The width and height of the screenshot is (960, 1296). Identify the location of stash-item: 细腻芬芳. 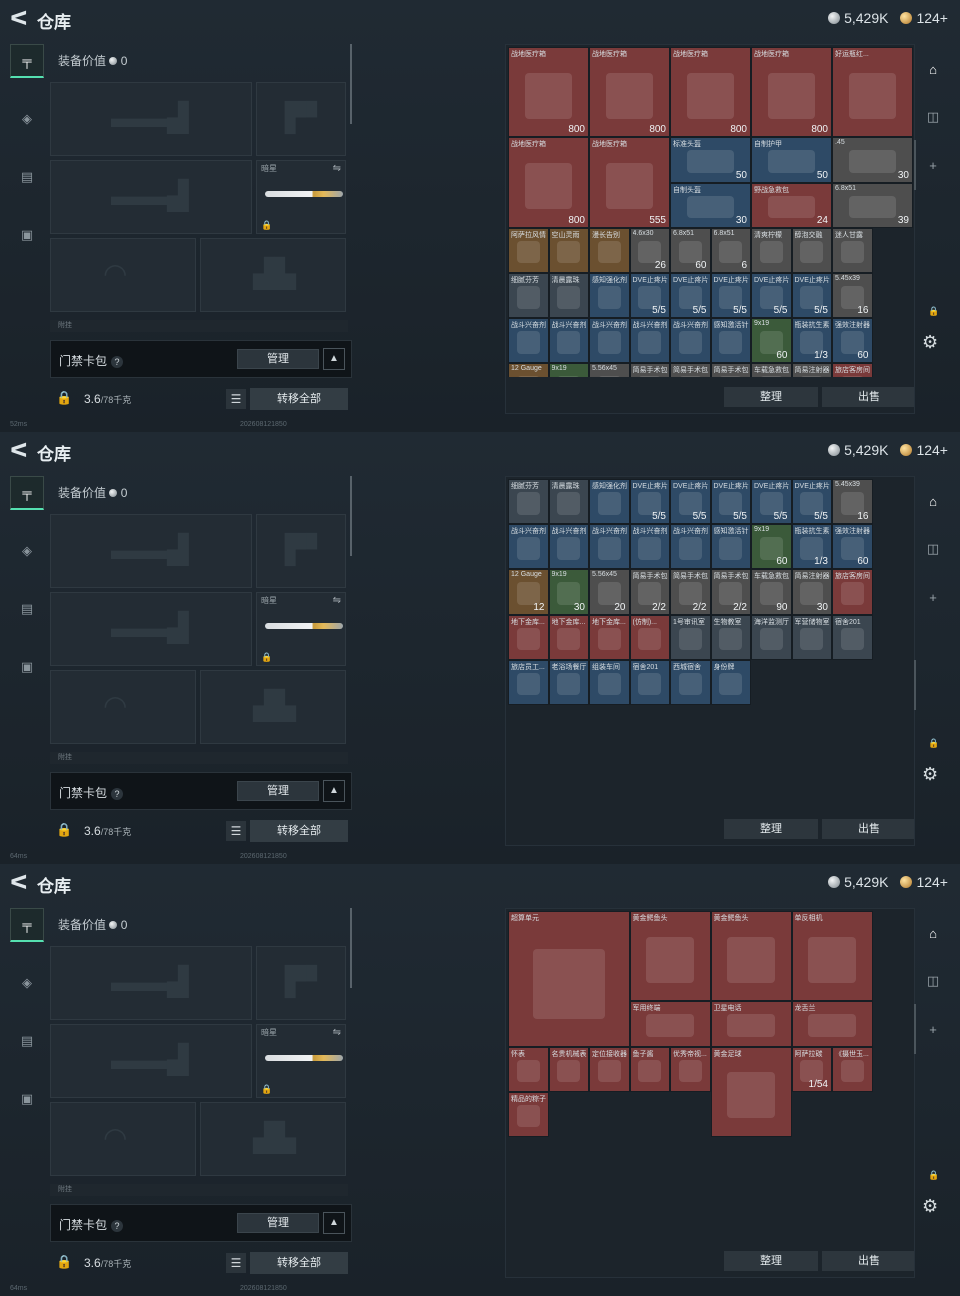
(528, 296).